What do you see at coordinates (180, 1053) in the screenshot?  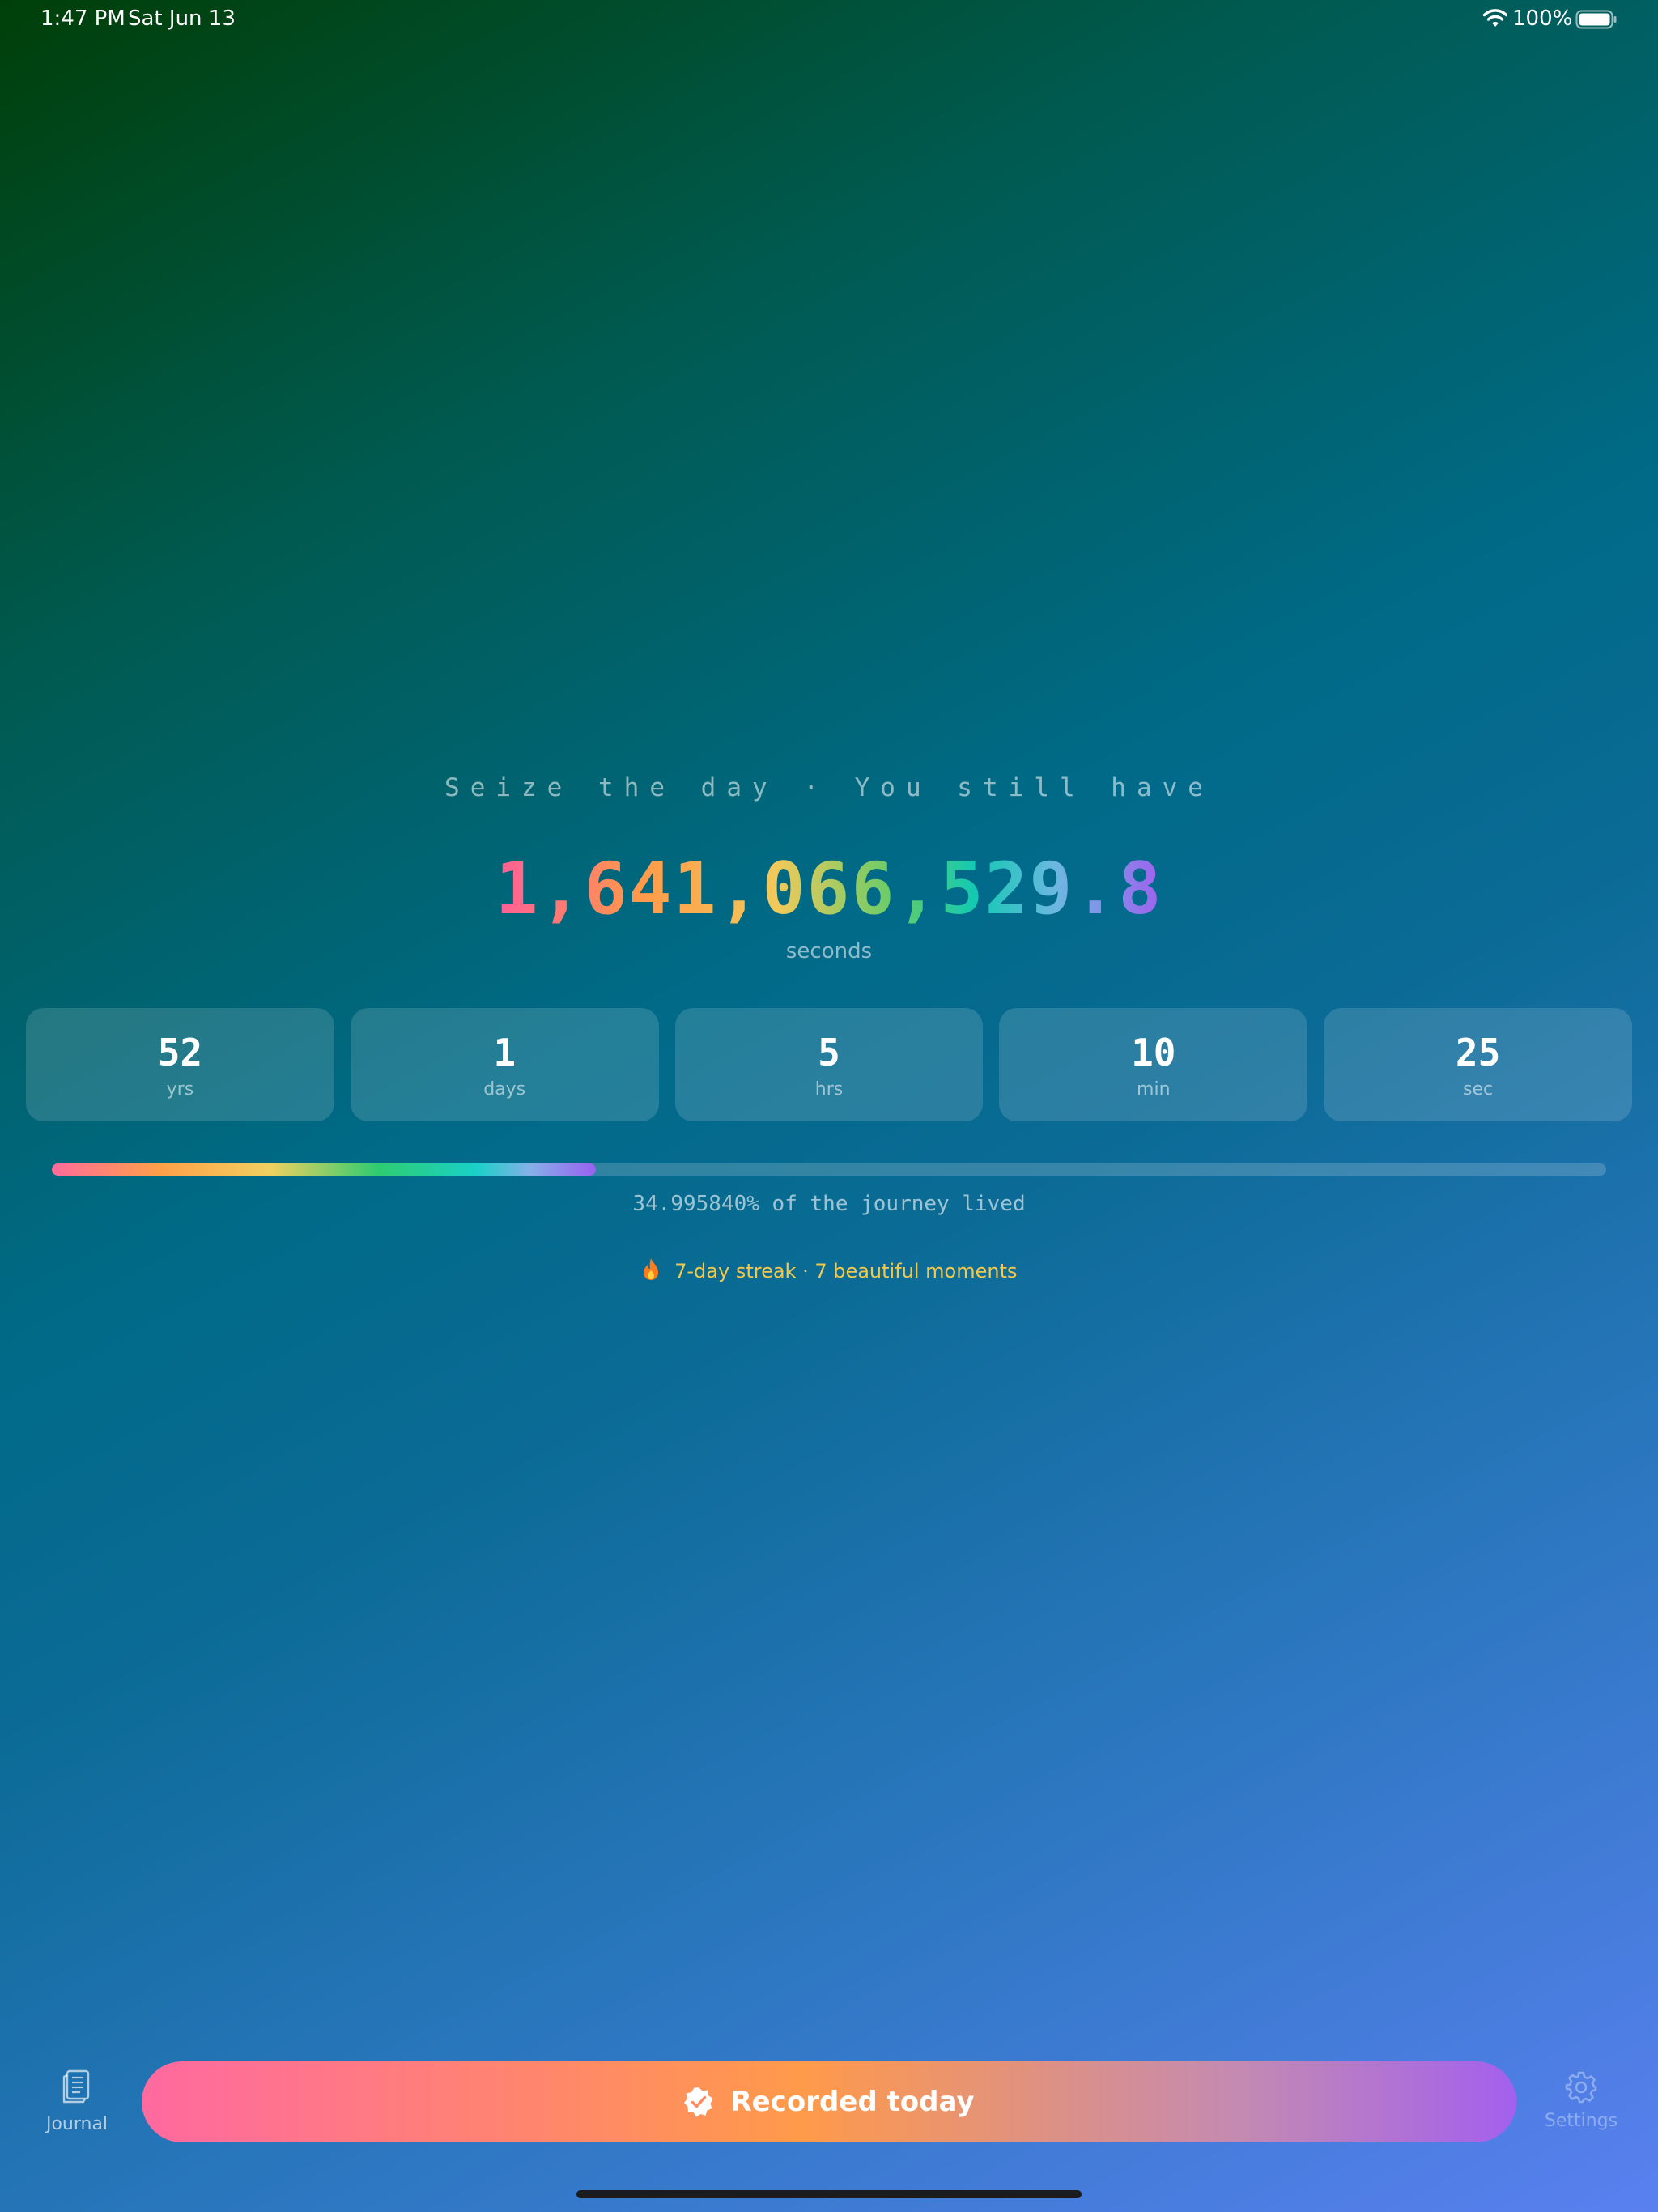 I see `breakdown-value: 52` at bounding box center [180, 1053].